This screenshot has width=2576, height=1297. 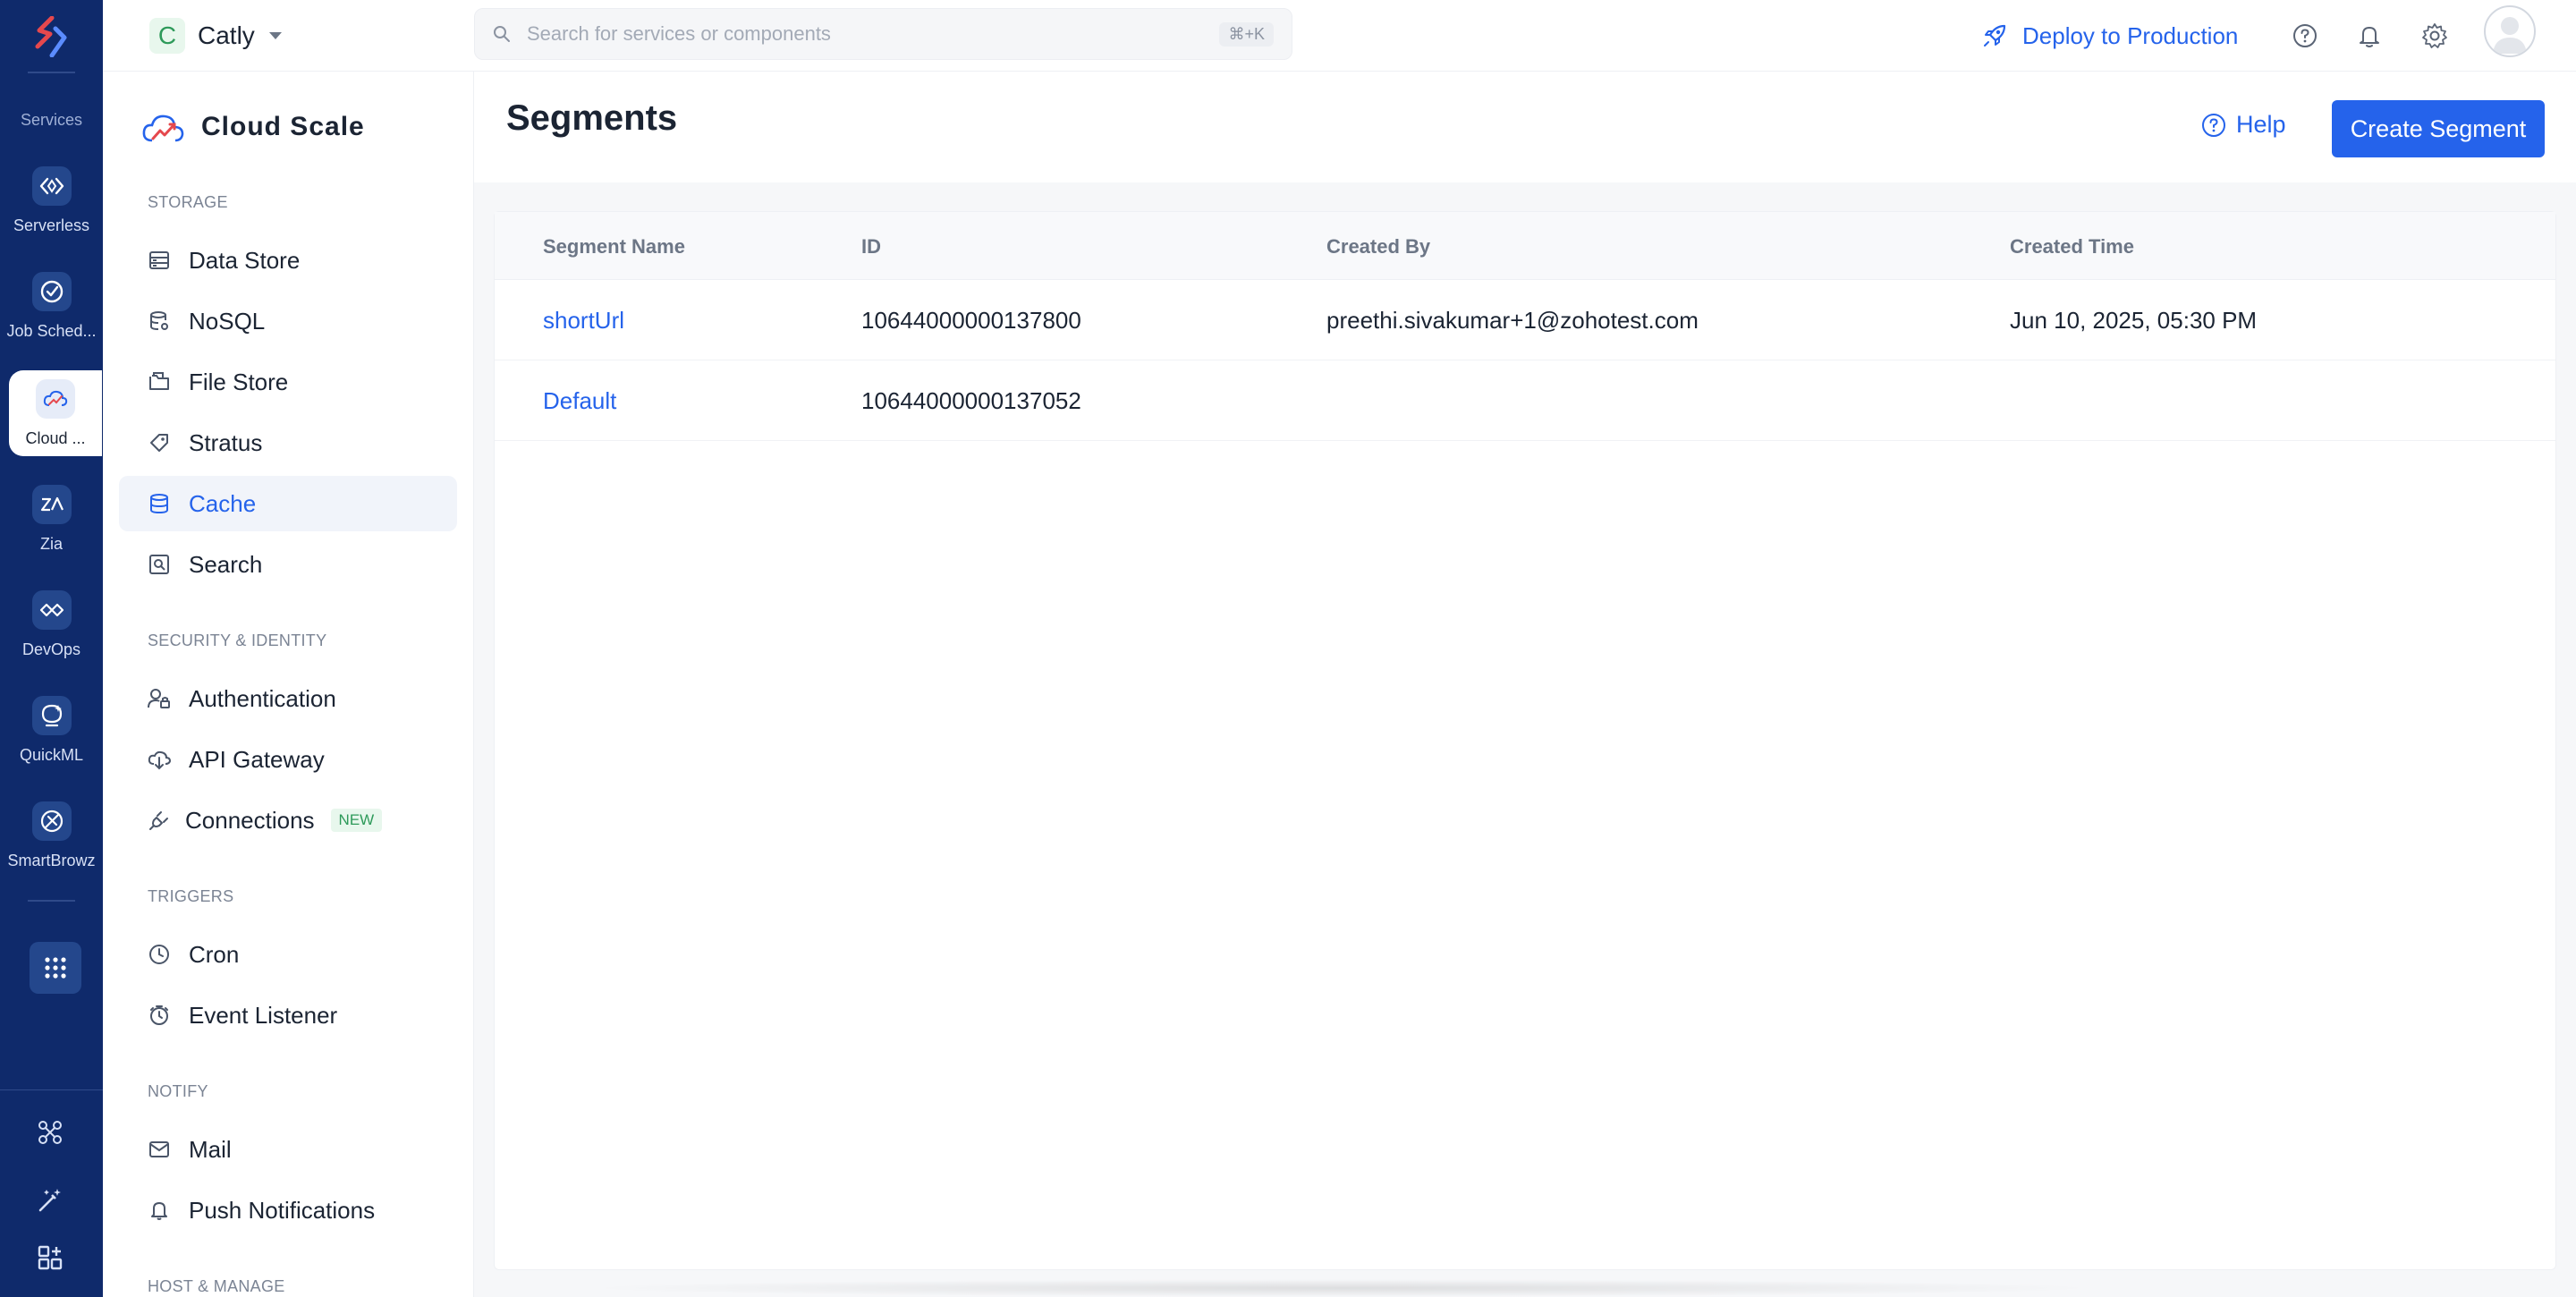 What do you see at coordinates (159, 260) in the screenshot?
I see `table-icon` at bounding box center [159, 260].